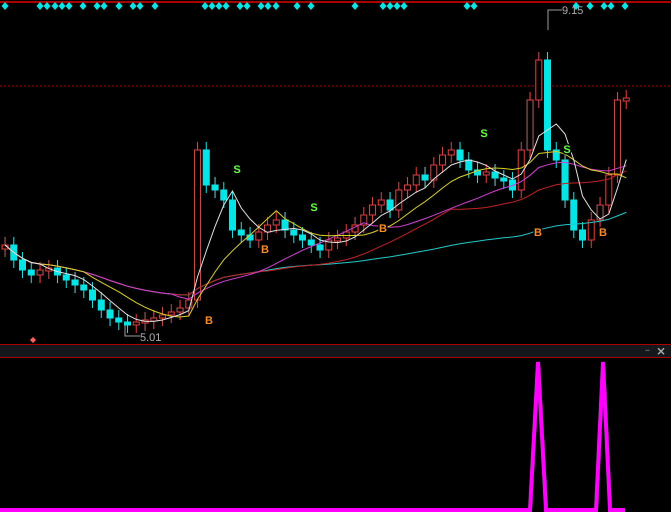  I want to click on high-price-label: 9.15, so click(573, 11).